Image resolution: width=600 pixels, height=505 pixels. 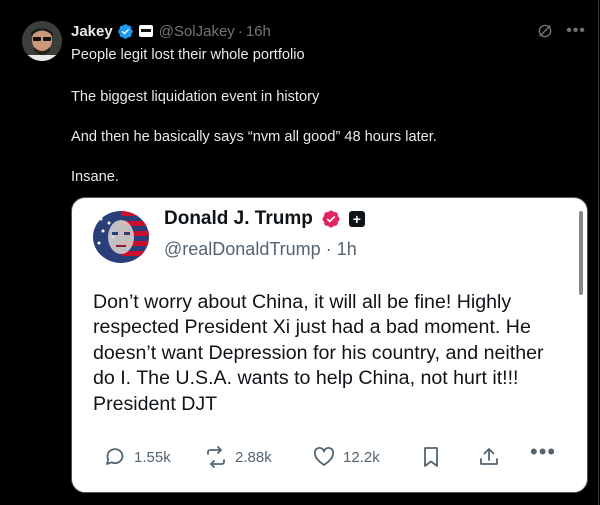 I want to click on post-header: Jakey @SolJakey · 16h, so click(x=171, y=31).